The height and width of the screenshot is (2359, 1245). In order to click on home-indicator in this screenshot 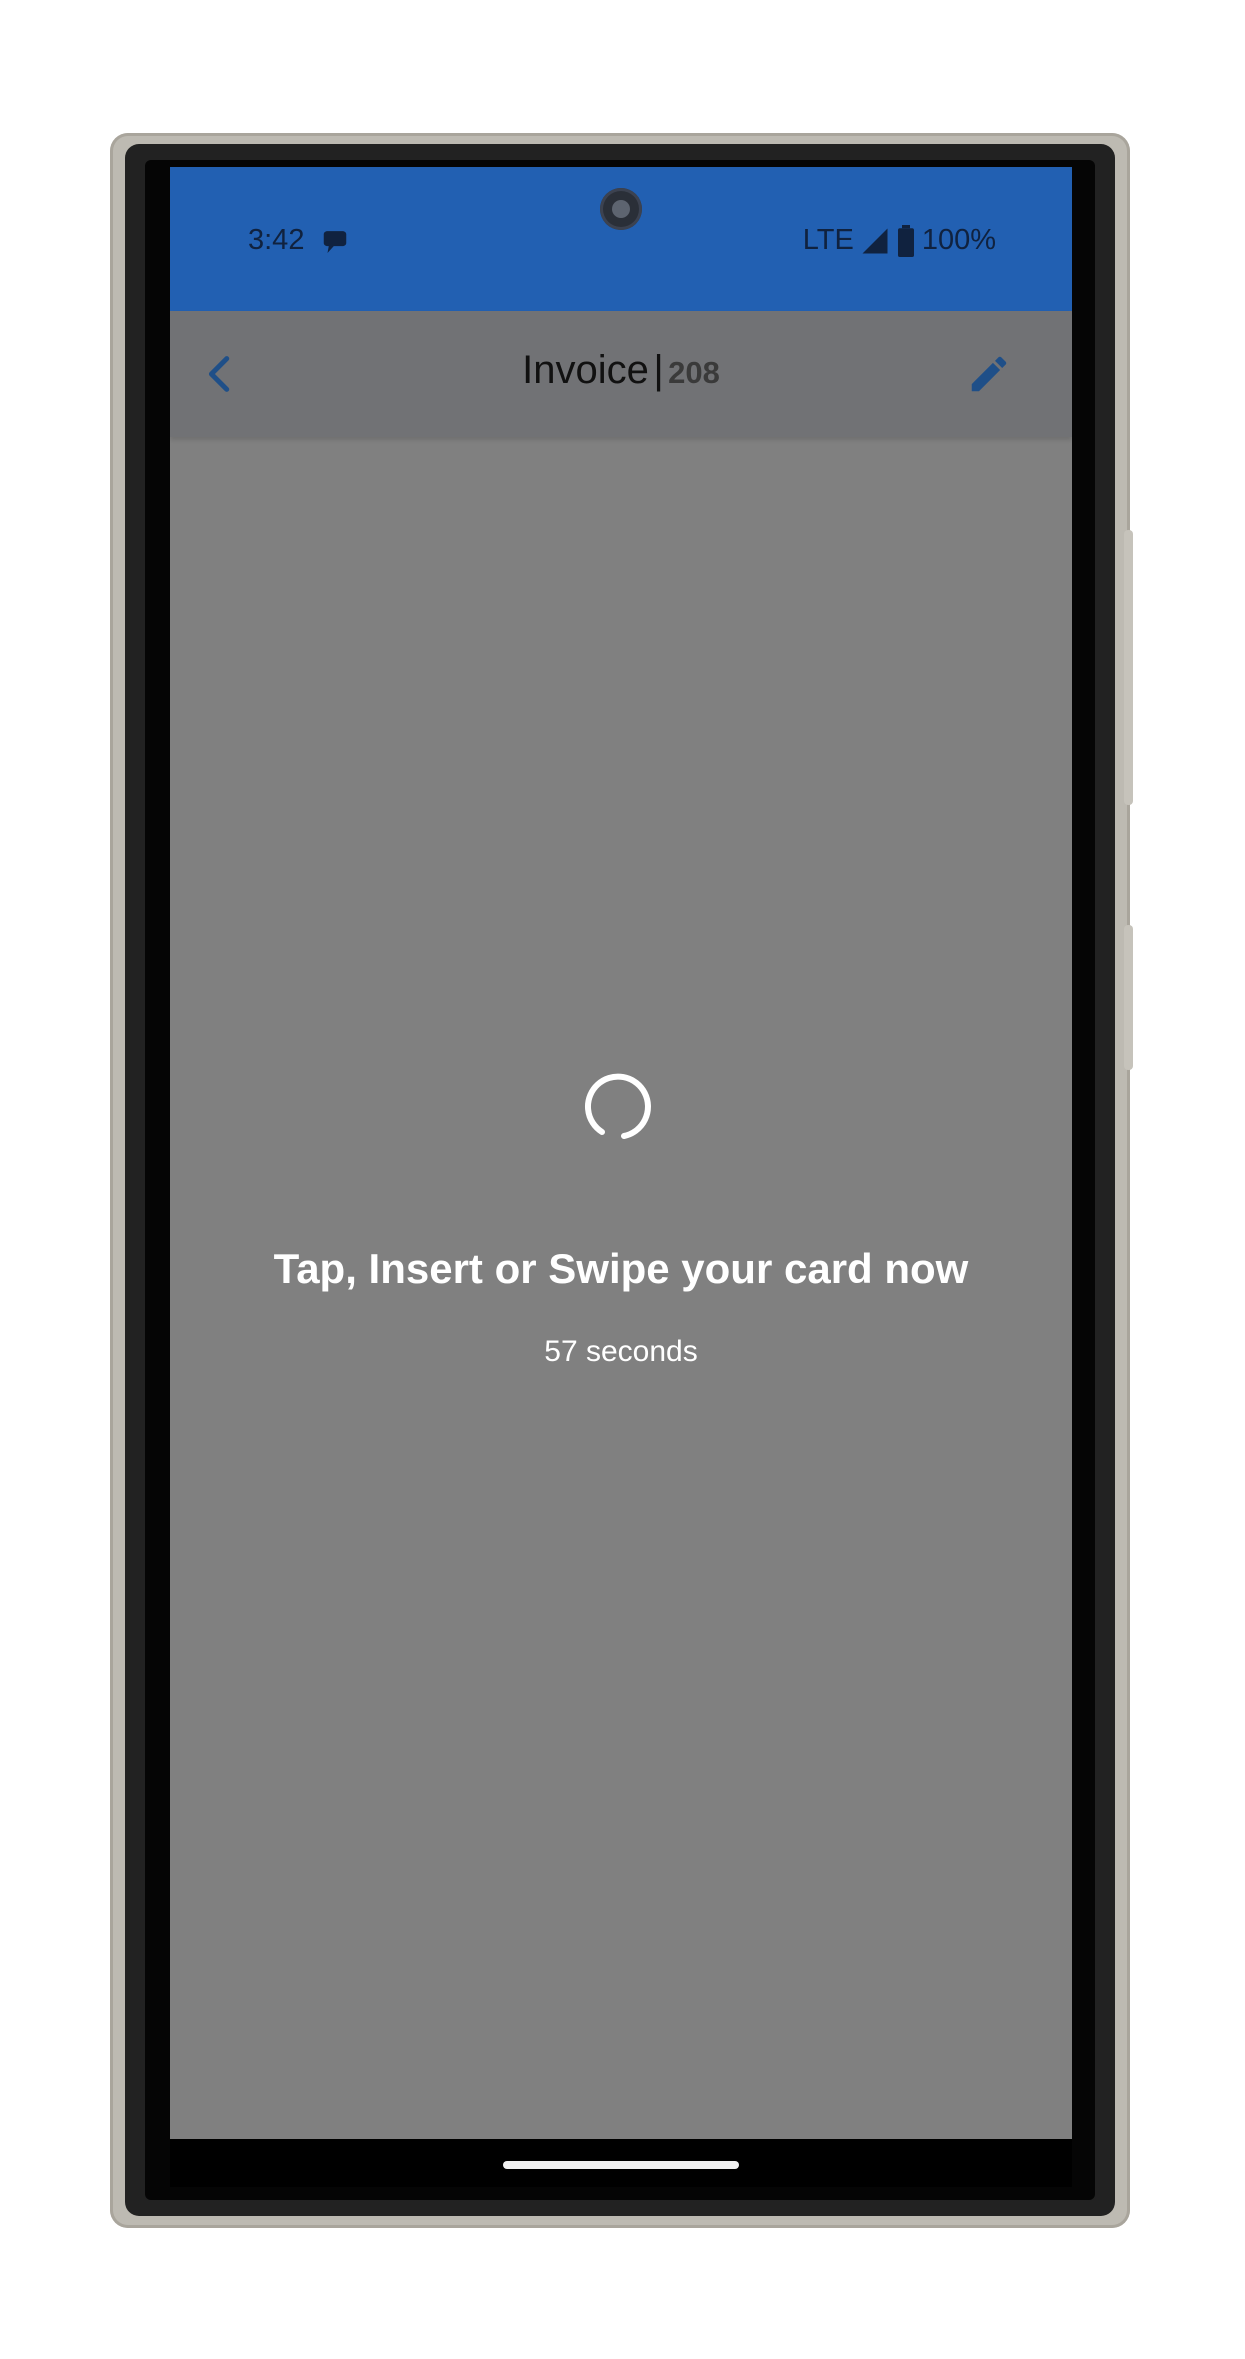, I will do `click(621, 2165)`.